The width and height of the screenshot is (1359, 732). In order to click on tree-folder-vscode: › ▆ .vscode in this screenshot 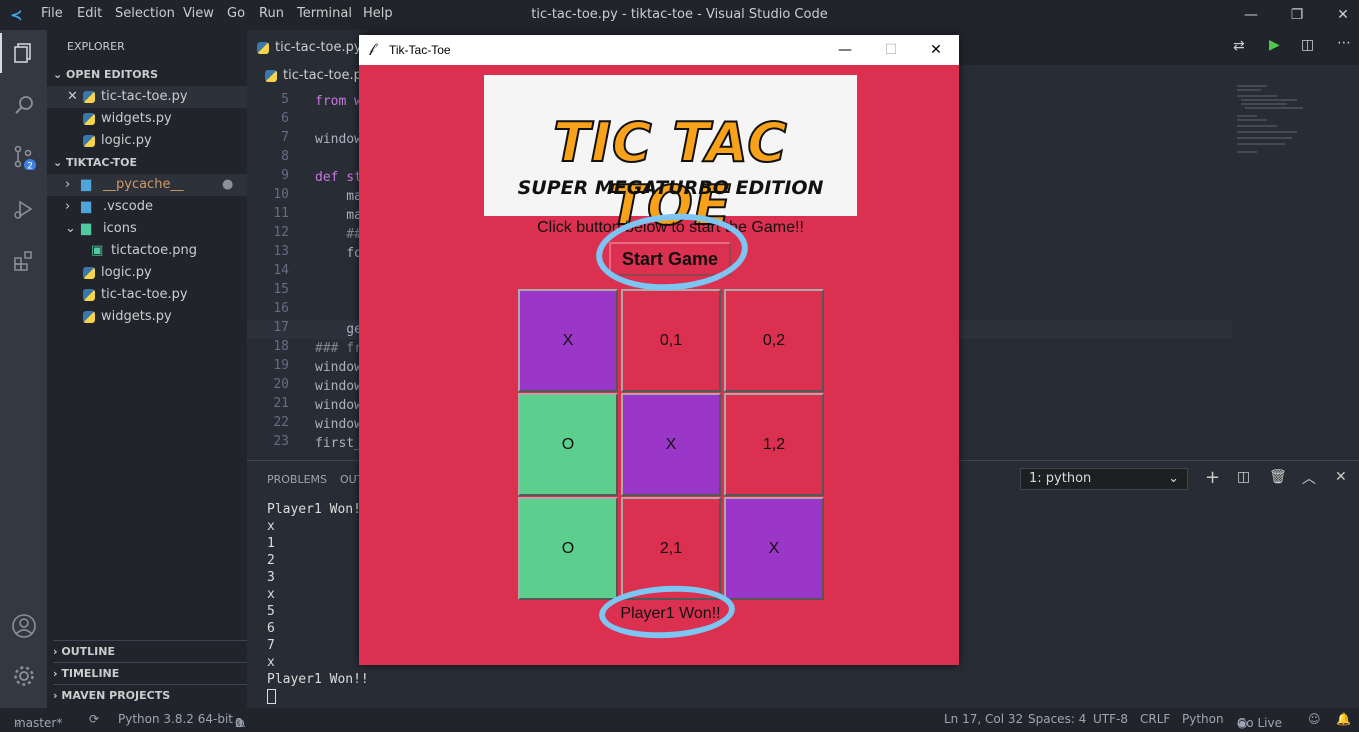, I will do `click(147, 207)`.